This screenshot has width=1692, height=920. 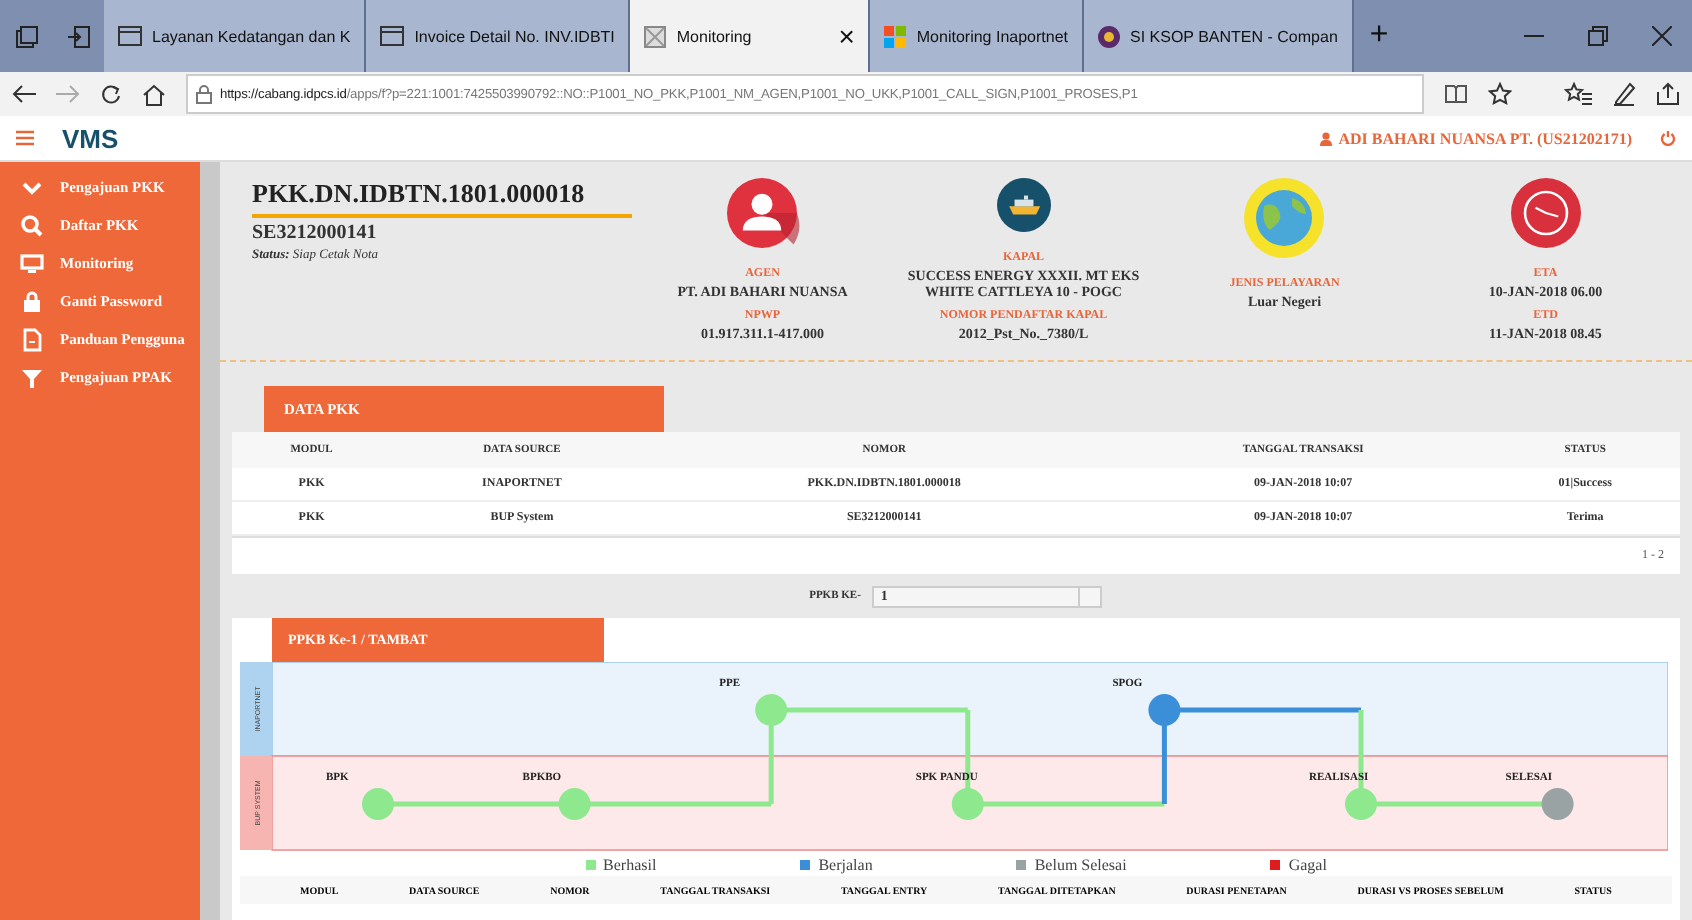 What do you see at coordinates (1545, 213) in the screenshot?
I see `clock-icon` at bounding box center [1545, 213].